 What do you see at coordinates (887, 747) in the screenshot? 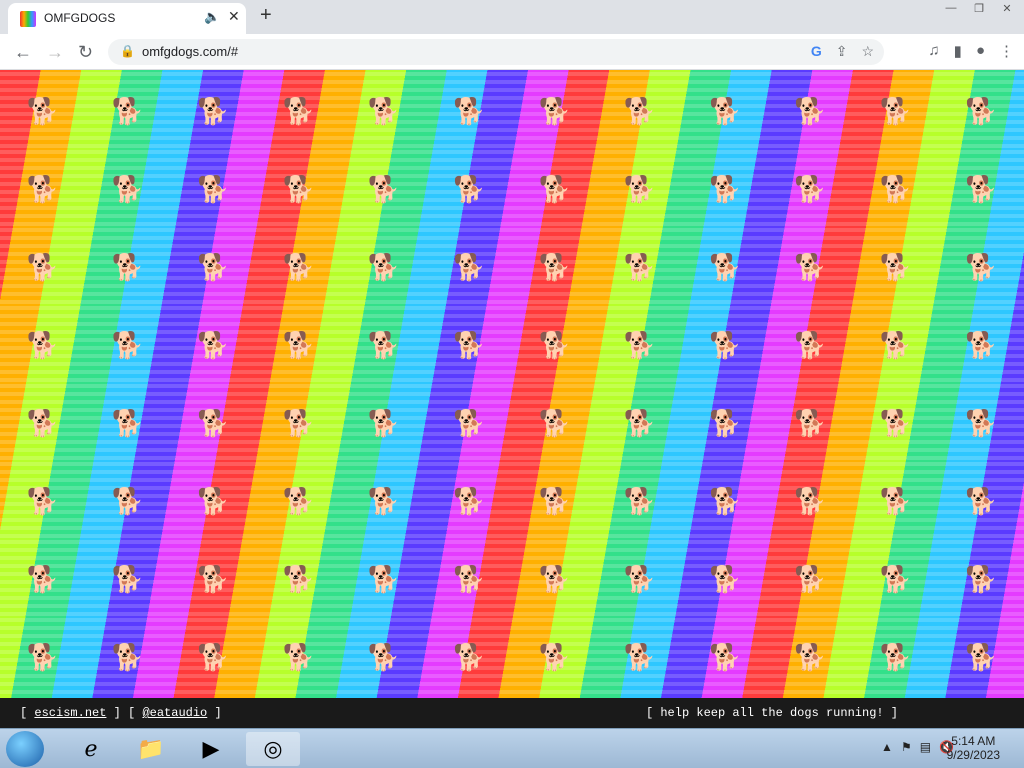
I see `tray-up-icon: ▲` at bounding box center [887, 747].